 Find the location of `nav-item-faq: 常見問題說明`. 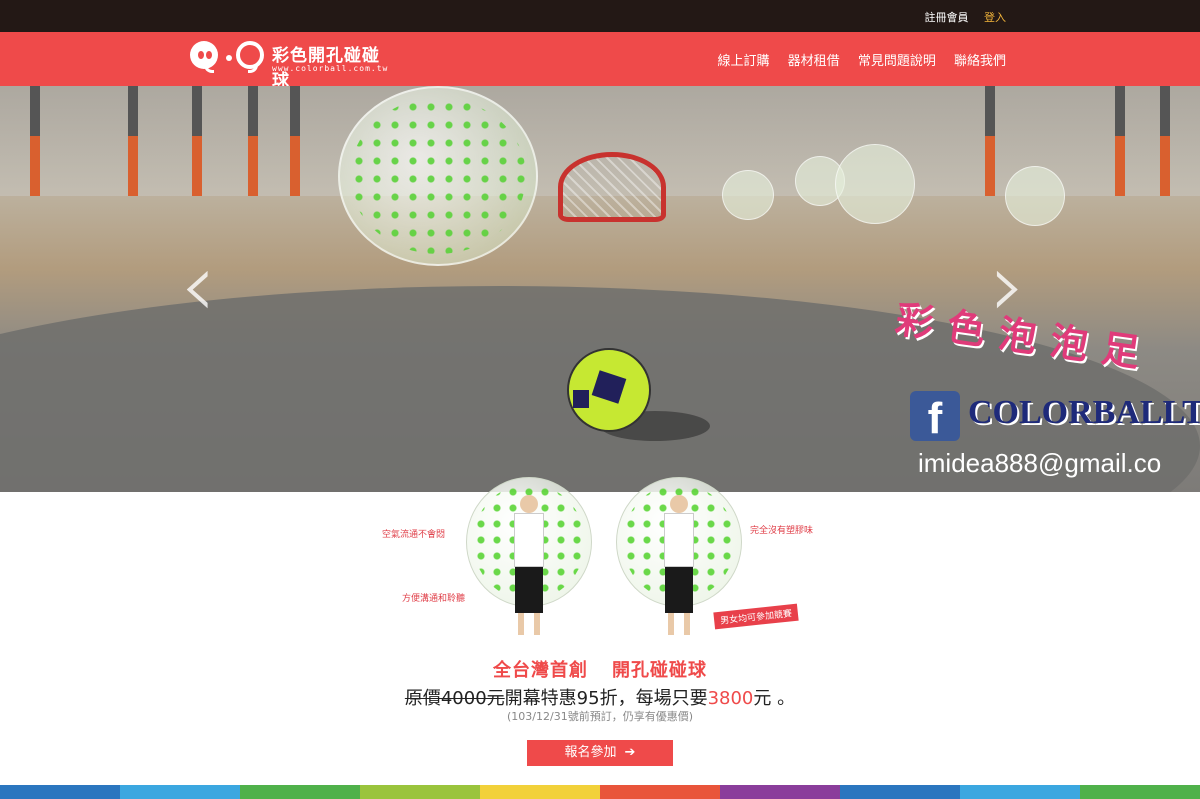

nav-item-faq: 常見問題說明 is located at coordinates (897, 61).